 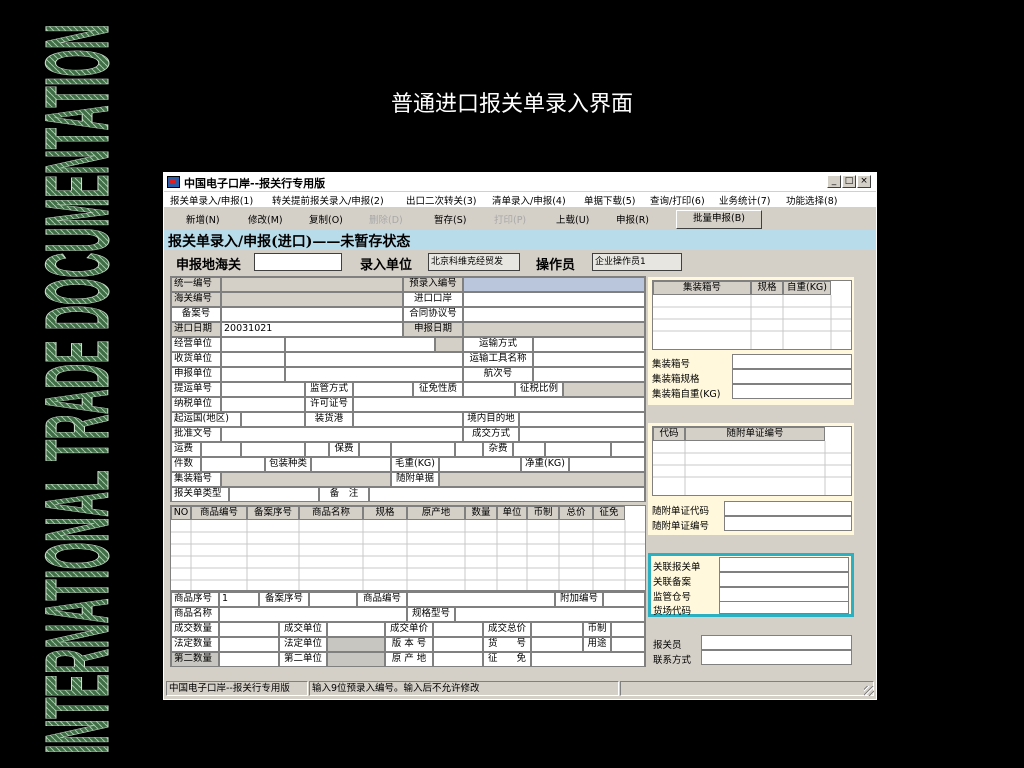 What do you see at coordinates (507, 494) in the screenshot?
I see `remarks-input` at bounding box center [507, 494].